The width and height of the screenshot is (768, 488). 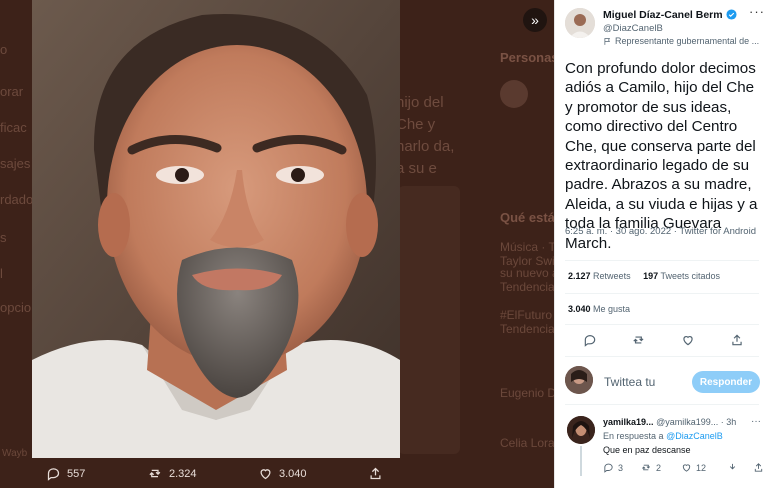 I want to click on bg-panel-heading: Personas, so click(x=527, y=57).